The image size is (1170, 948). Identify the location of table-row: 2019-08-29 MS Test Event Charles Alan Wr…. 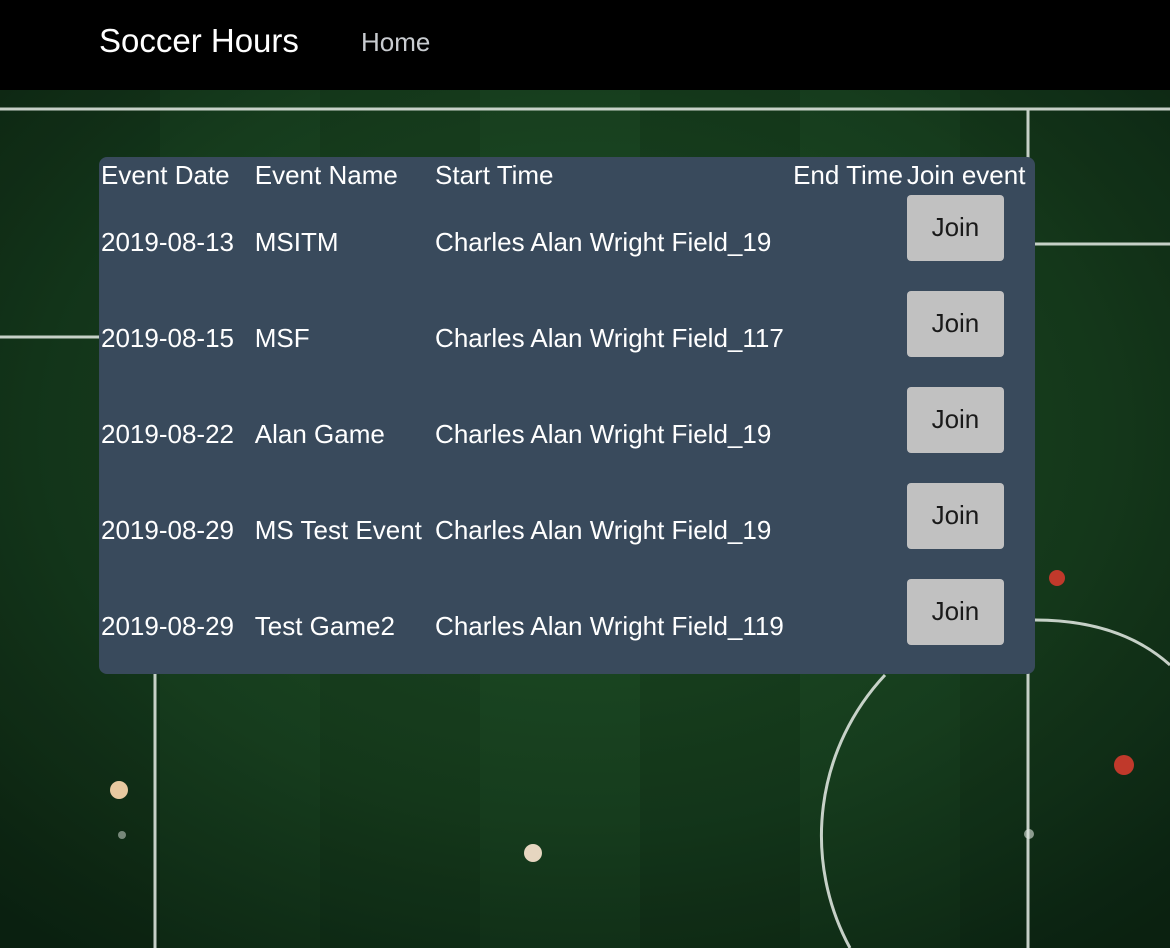
(567, 530).